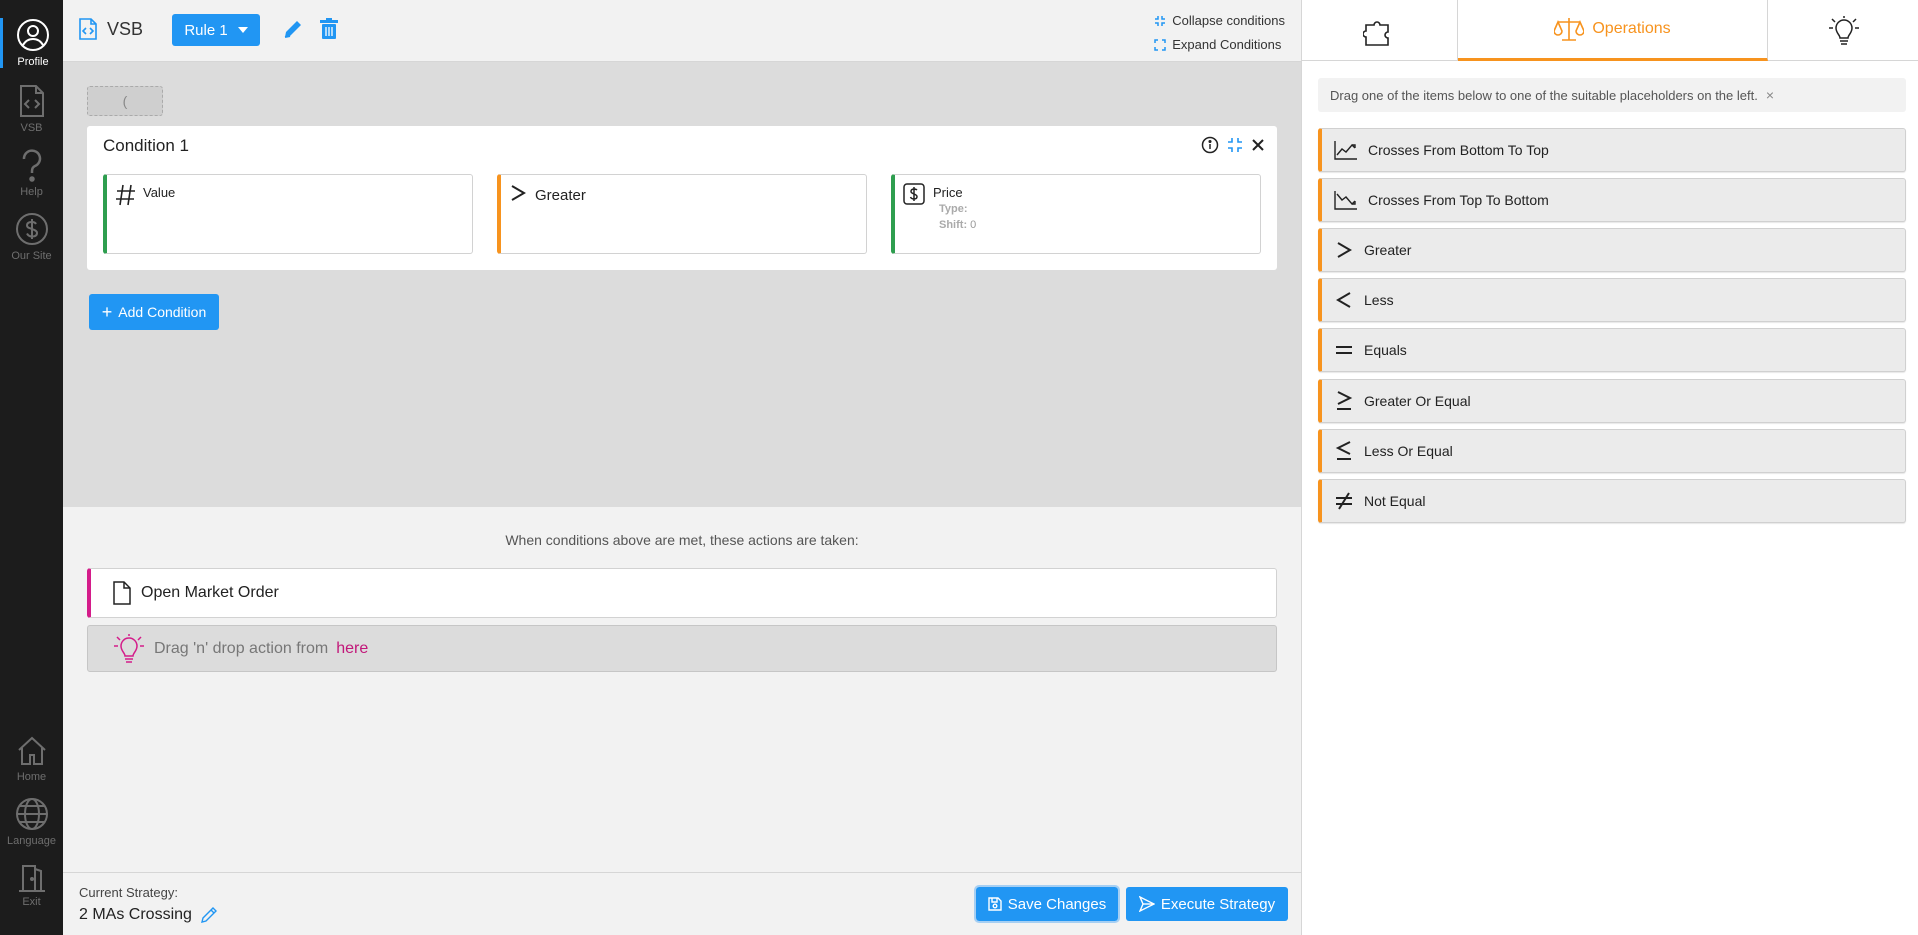 Image resolution: width=1918 pixels, height=935 pixels. What do you see at coordinates (242, 30) in the screenshot?
I see `chevron-down-icon` at bounding box center [242, 30].